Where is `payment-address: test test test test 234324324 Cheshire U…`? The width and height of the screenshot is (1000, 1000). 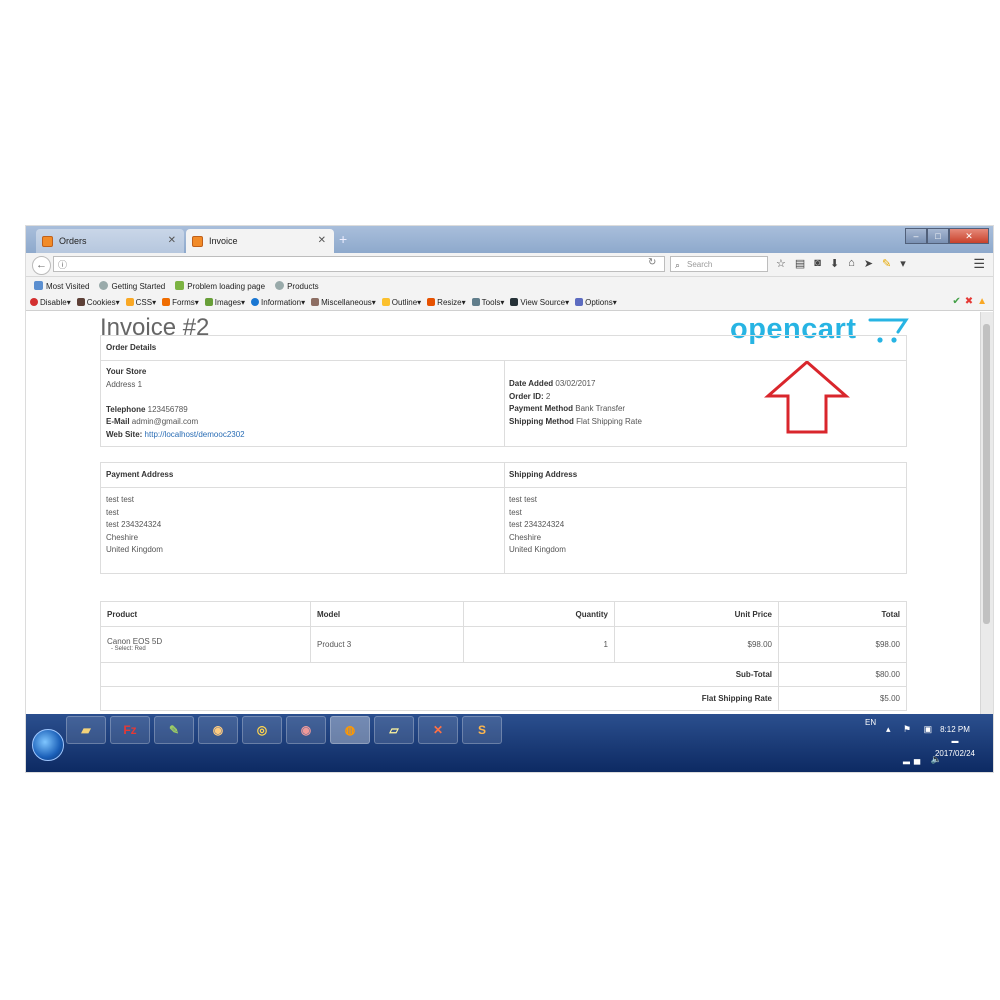 payment-address: test test test test 234324324 Cheshire U… is located at coordinates (134, 525).